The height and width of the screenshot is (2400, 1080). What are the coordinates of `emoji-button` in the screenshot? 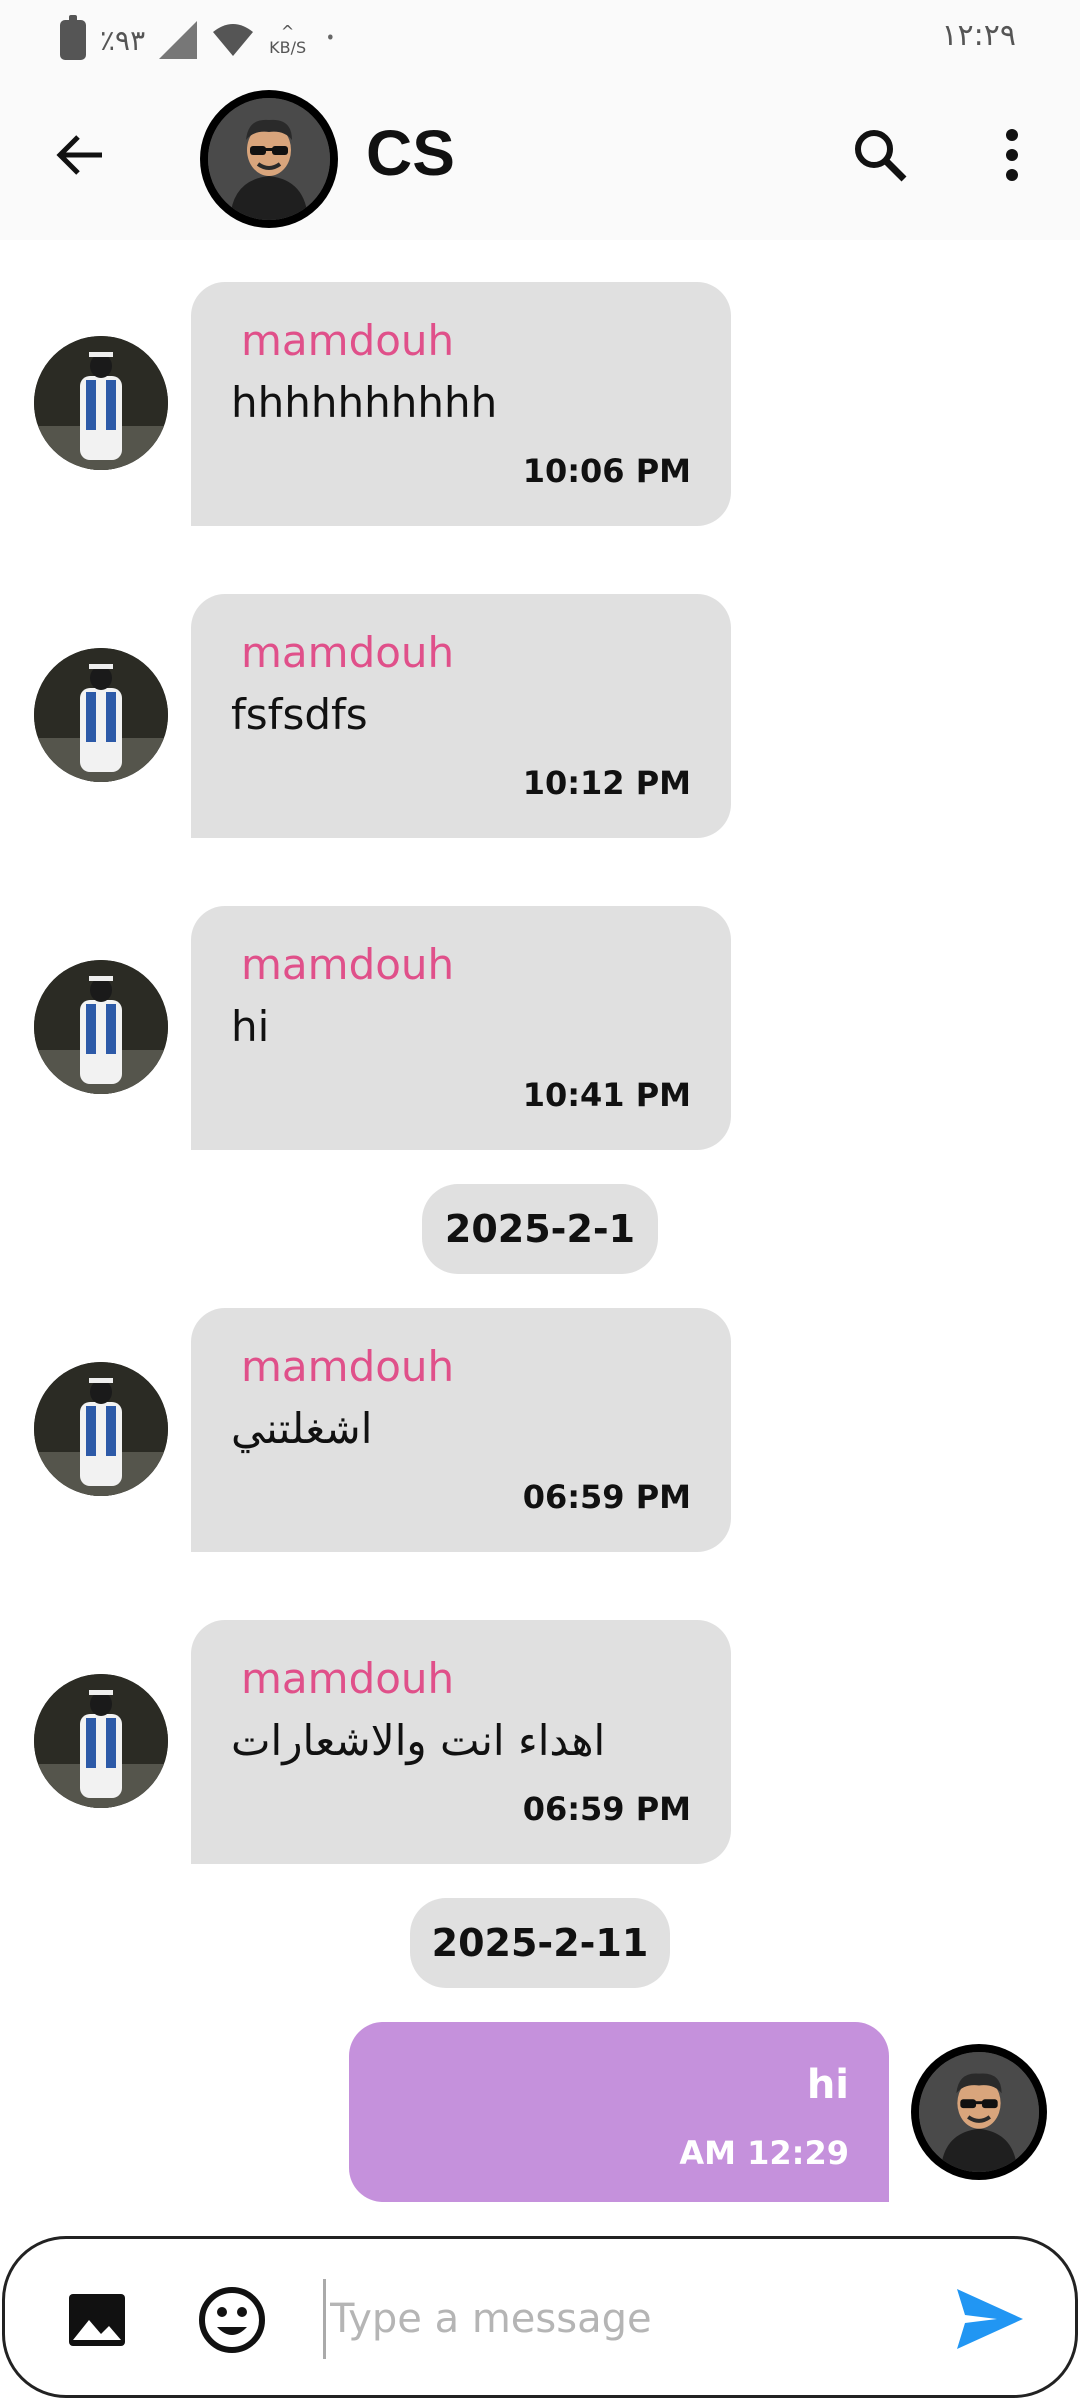 It's located at (232, 2320).